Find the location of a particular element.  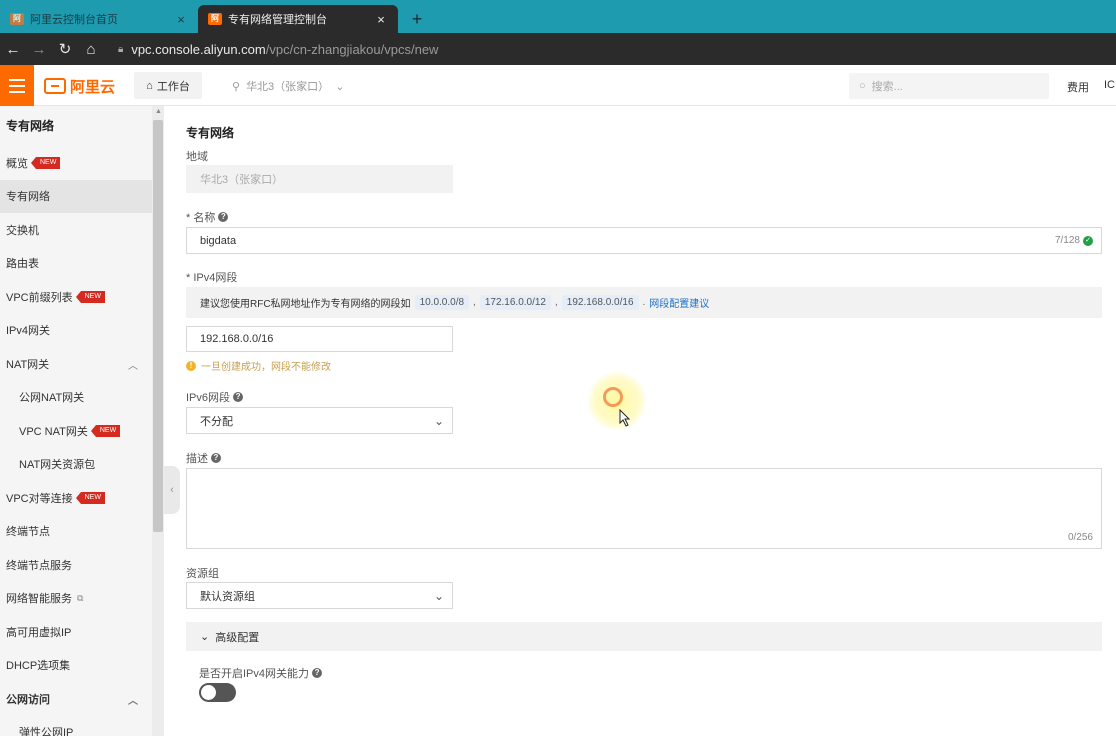

description-counter: 0/256 is located at coordinates (1080, 537).